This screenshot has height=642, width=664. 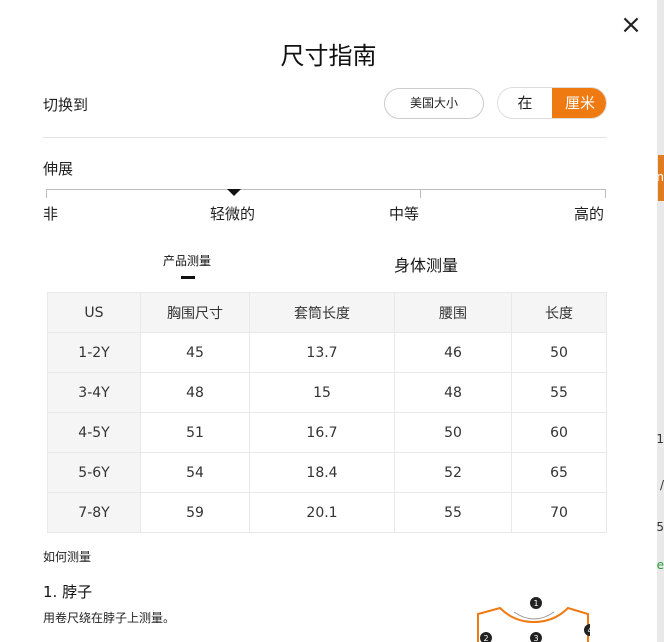 I want to click on neck-step-title: 1. 脖子, so click(x=68, y=592).